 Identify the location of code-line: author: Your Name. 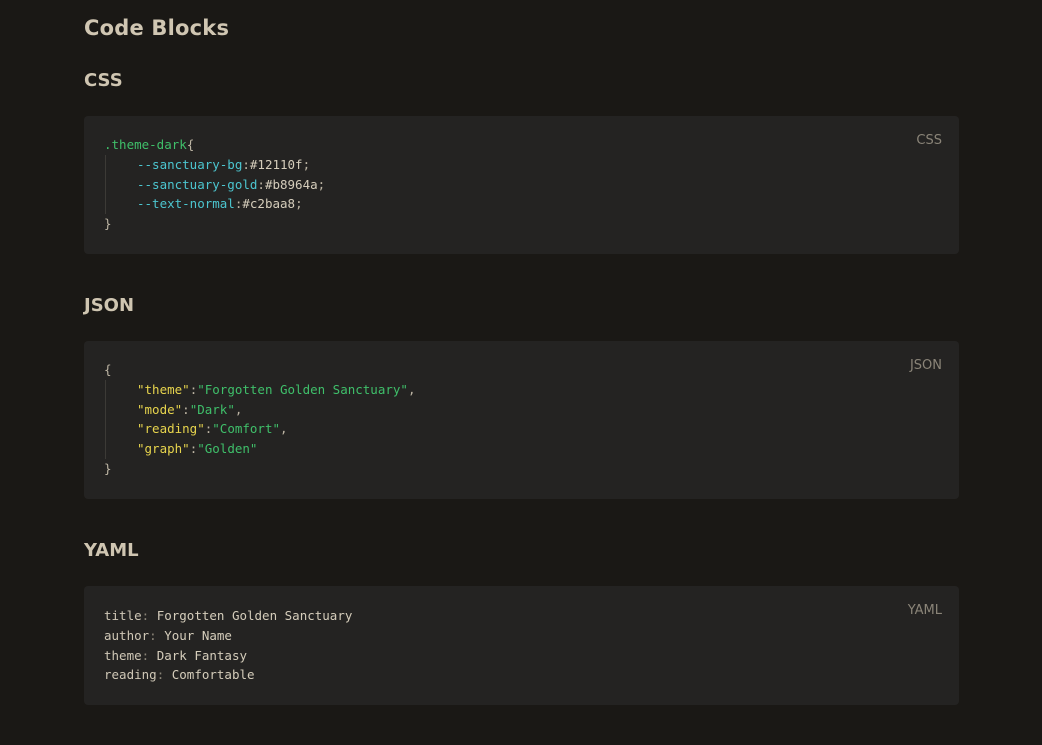
(168, 635).